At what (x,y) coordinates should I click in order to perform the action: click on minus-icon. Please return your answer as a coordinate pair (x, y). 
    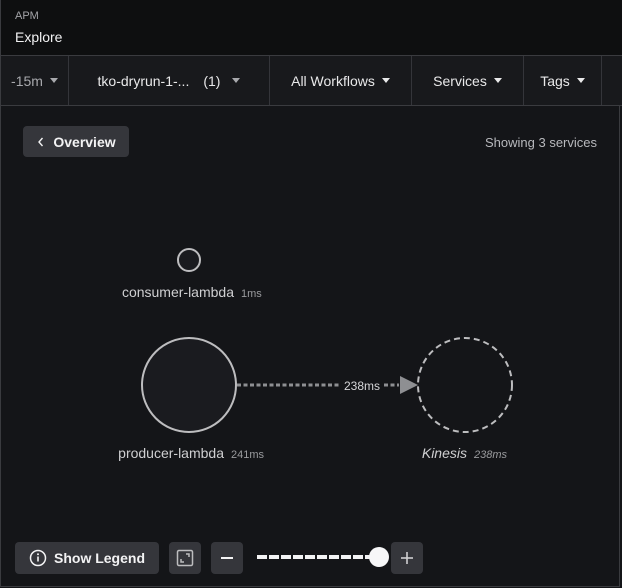
    Looking at the image, I should click on (227, 558).